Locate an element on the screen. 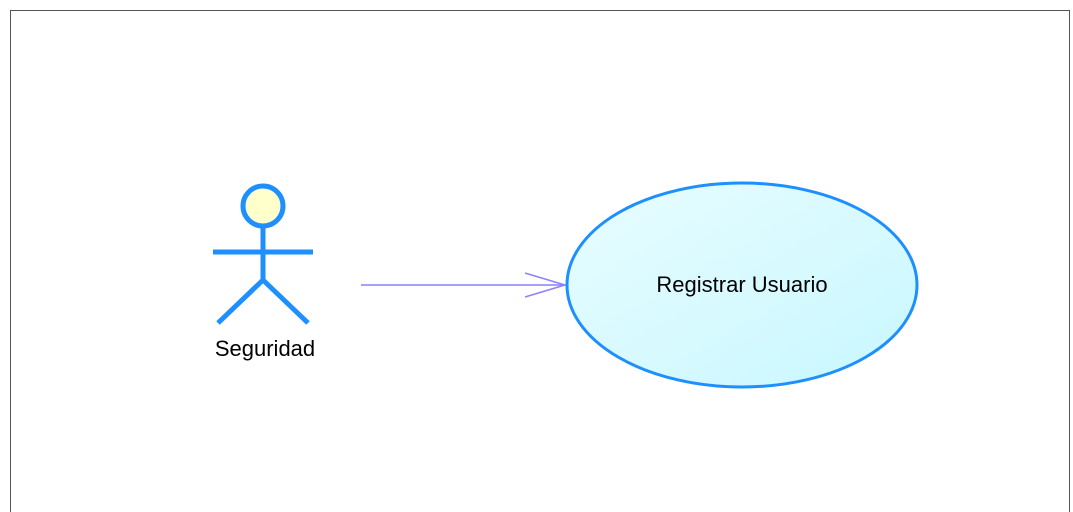 The height and width of the screenshot is (512, 1073). association-line is located at coordinates (464, 285).